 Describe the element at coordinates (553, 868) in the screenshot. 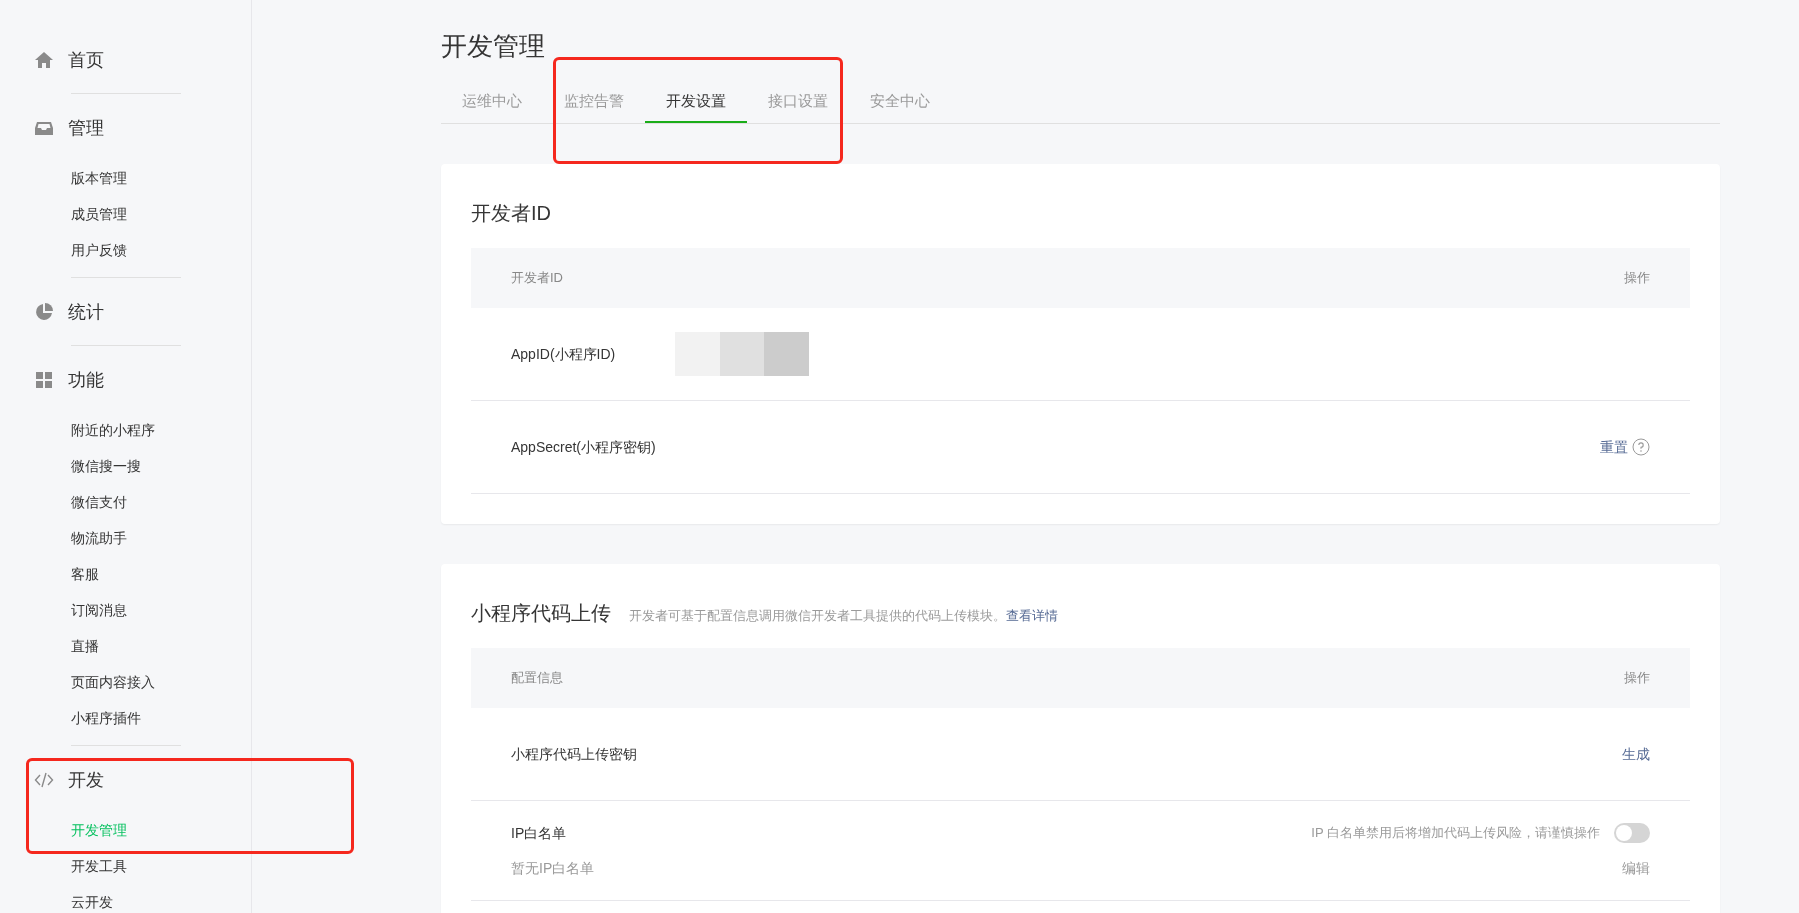

I see `empty-text: 暂无IP白名单` at that location.